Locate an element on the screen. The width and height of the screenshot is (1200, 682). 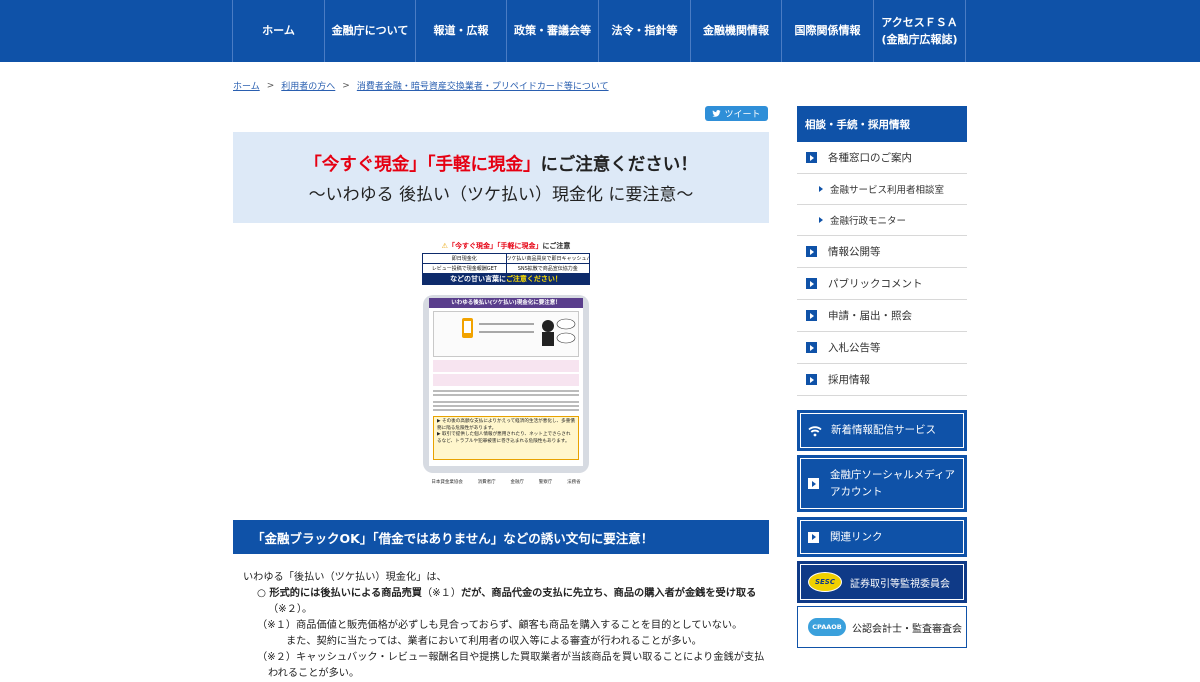
poster-headline: ⚠「今すぐ現金」「手軽に現金」にご注意 is located at coordinates (506, 246).